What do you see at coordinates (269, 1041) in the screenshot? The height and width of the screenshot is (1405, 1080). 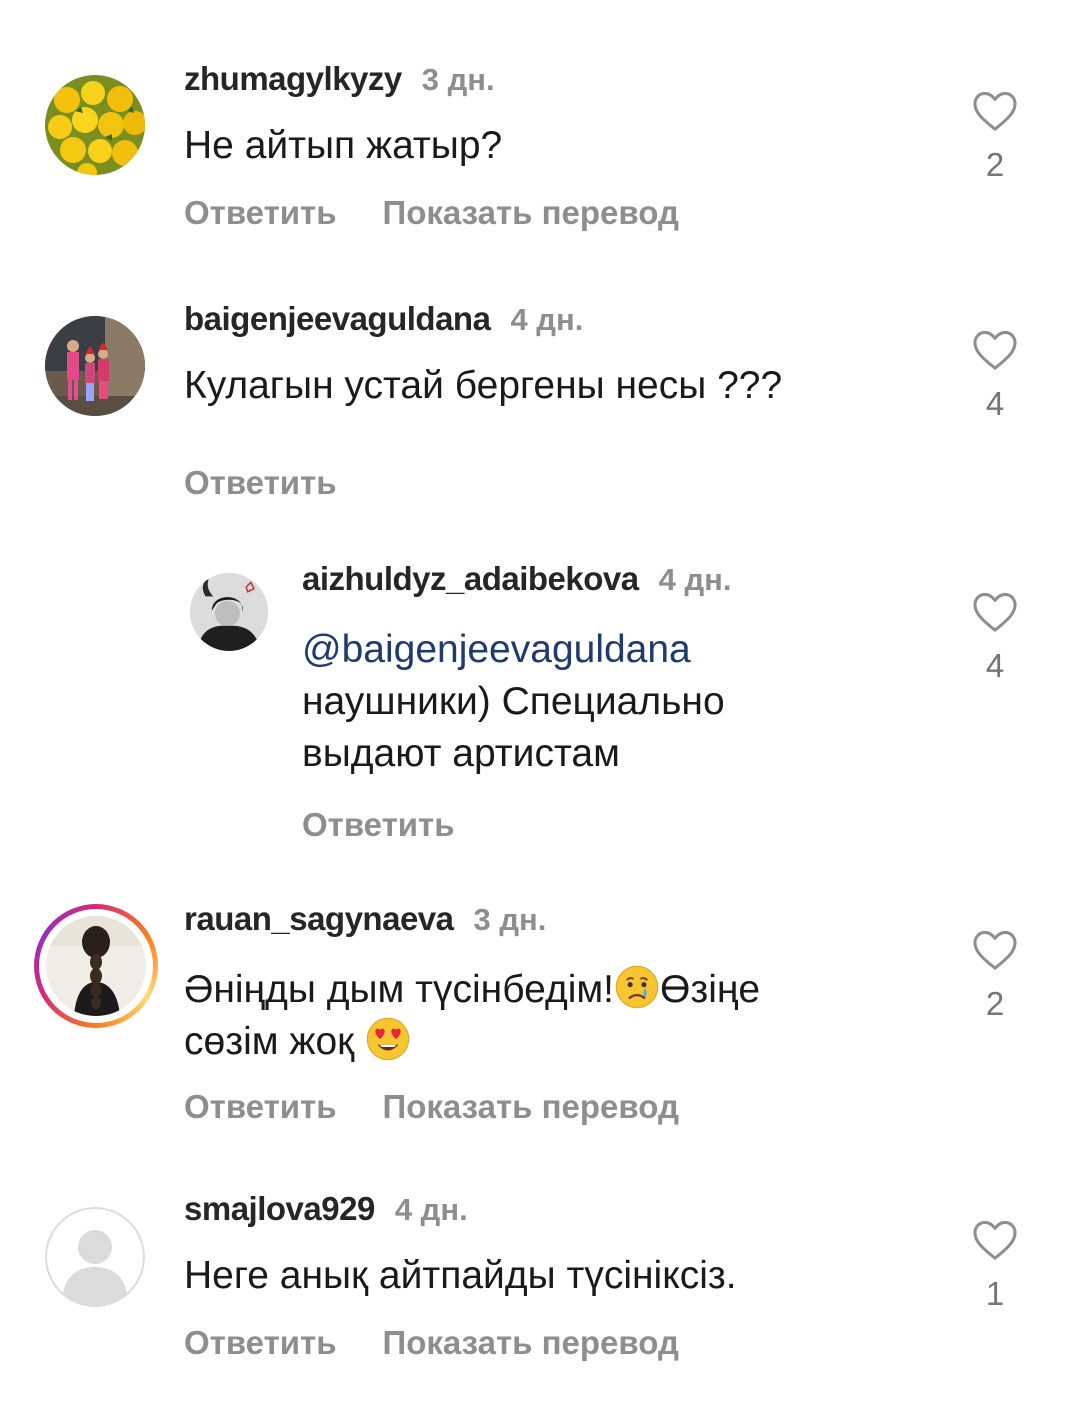 I see `comment-text: сөзім жоқ` at bounding box center [269, 1041].